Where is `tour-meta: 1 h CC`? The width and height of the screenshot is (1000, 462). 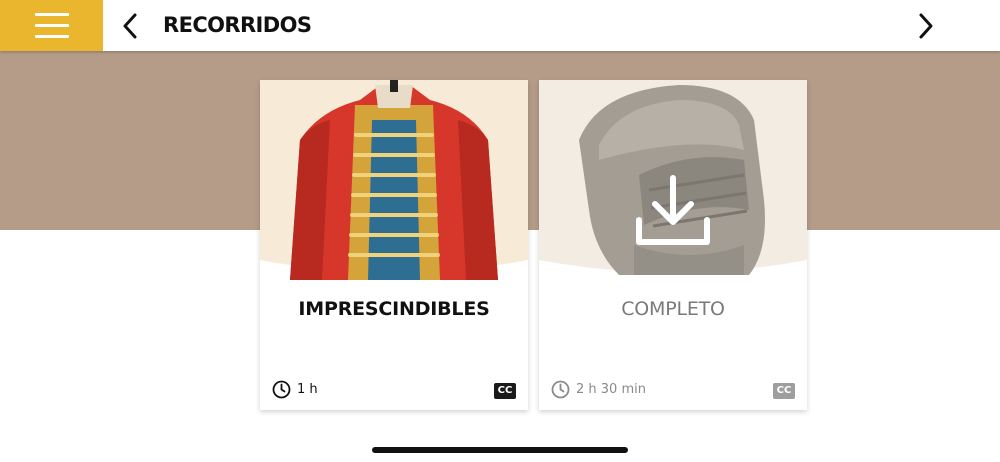
tour-meta: 1 h CC is located at coordinates (394, 391).